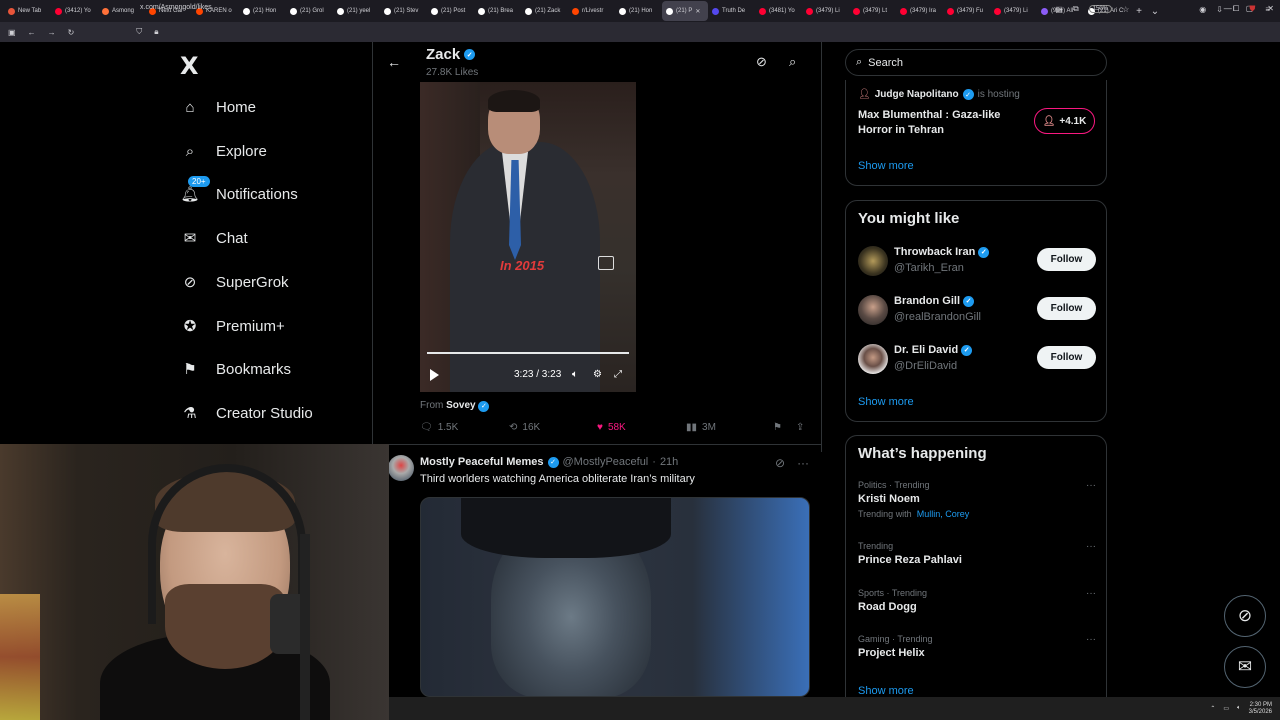 The width and height of the screenshot is (1280, 720). What do you see at coordinates (232, 326) in the screenshot?
I see `nav-item-premium: ✪ Premium+` at bounding box center [232, 326].